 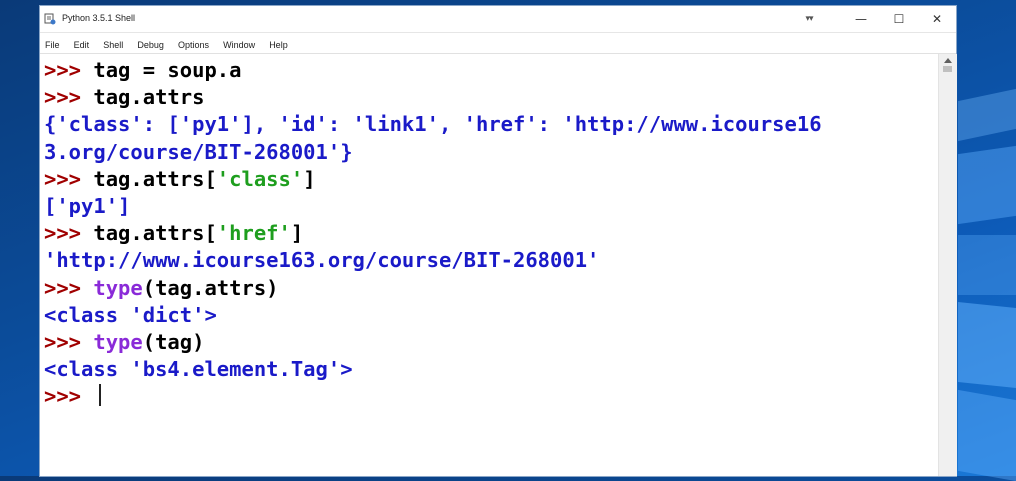 I want to click on python-idle-icon, so click(x=50, y=19).